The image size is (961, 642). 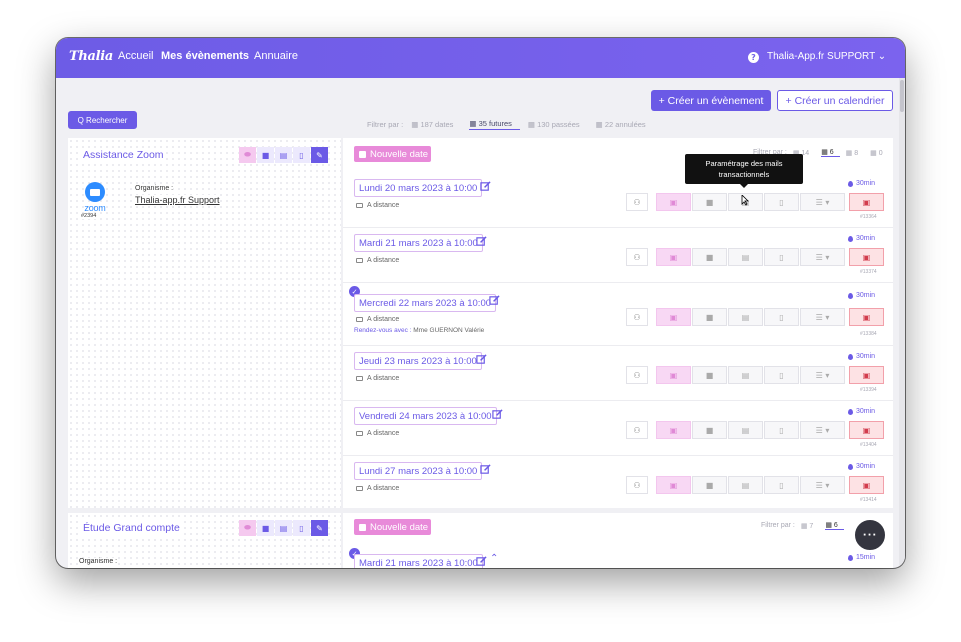 I want to click on session-location-label: A distance, so click(x=383, y=488).